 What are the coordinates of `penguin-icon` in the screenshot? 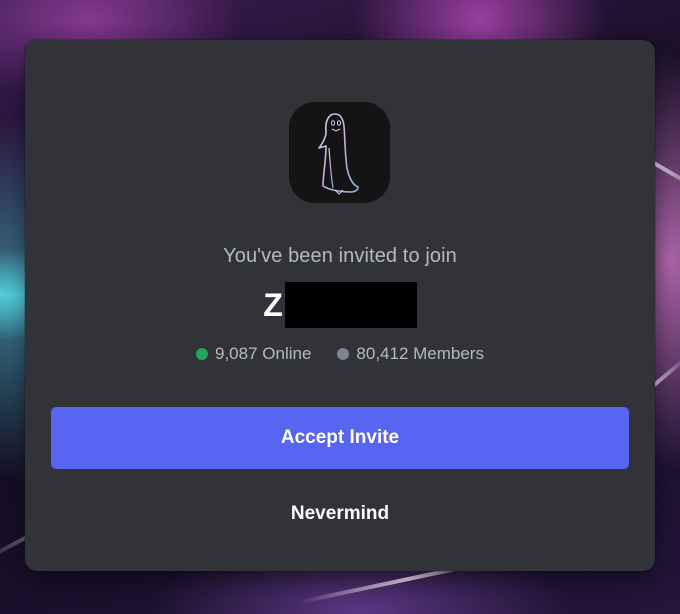 It's located at (338, 154).